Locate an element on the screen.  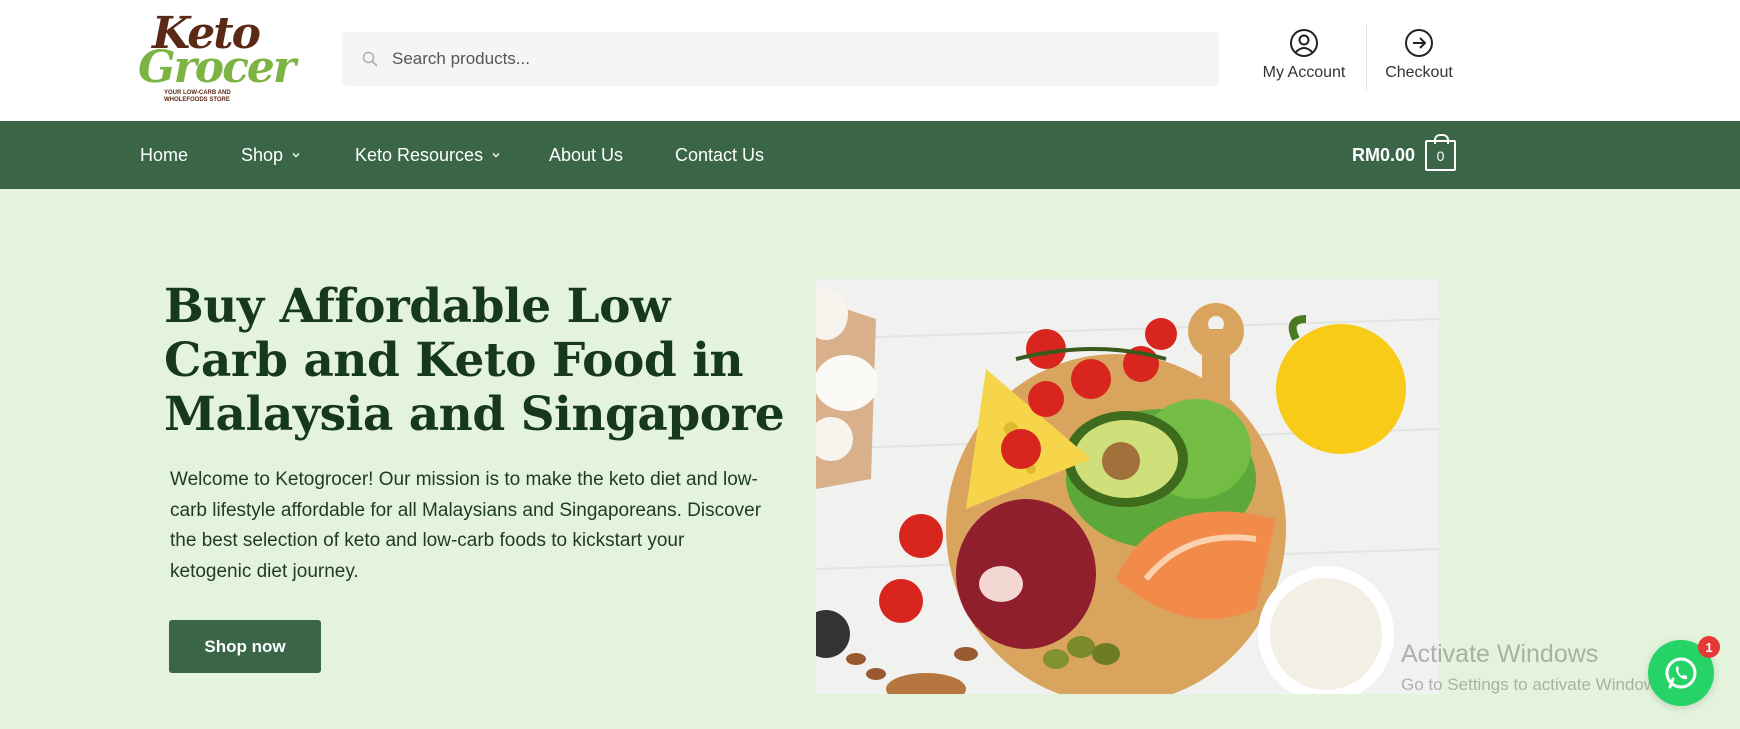
nav-item-about-us: About Us is located at coordinates (586, 155).